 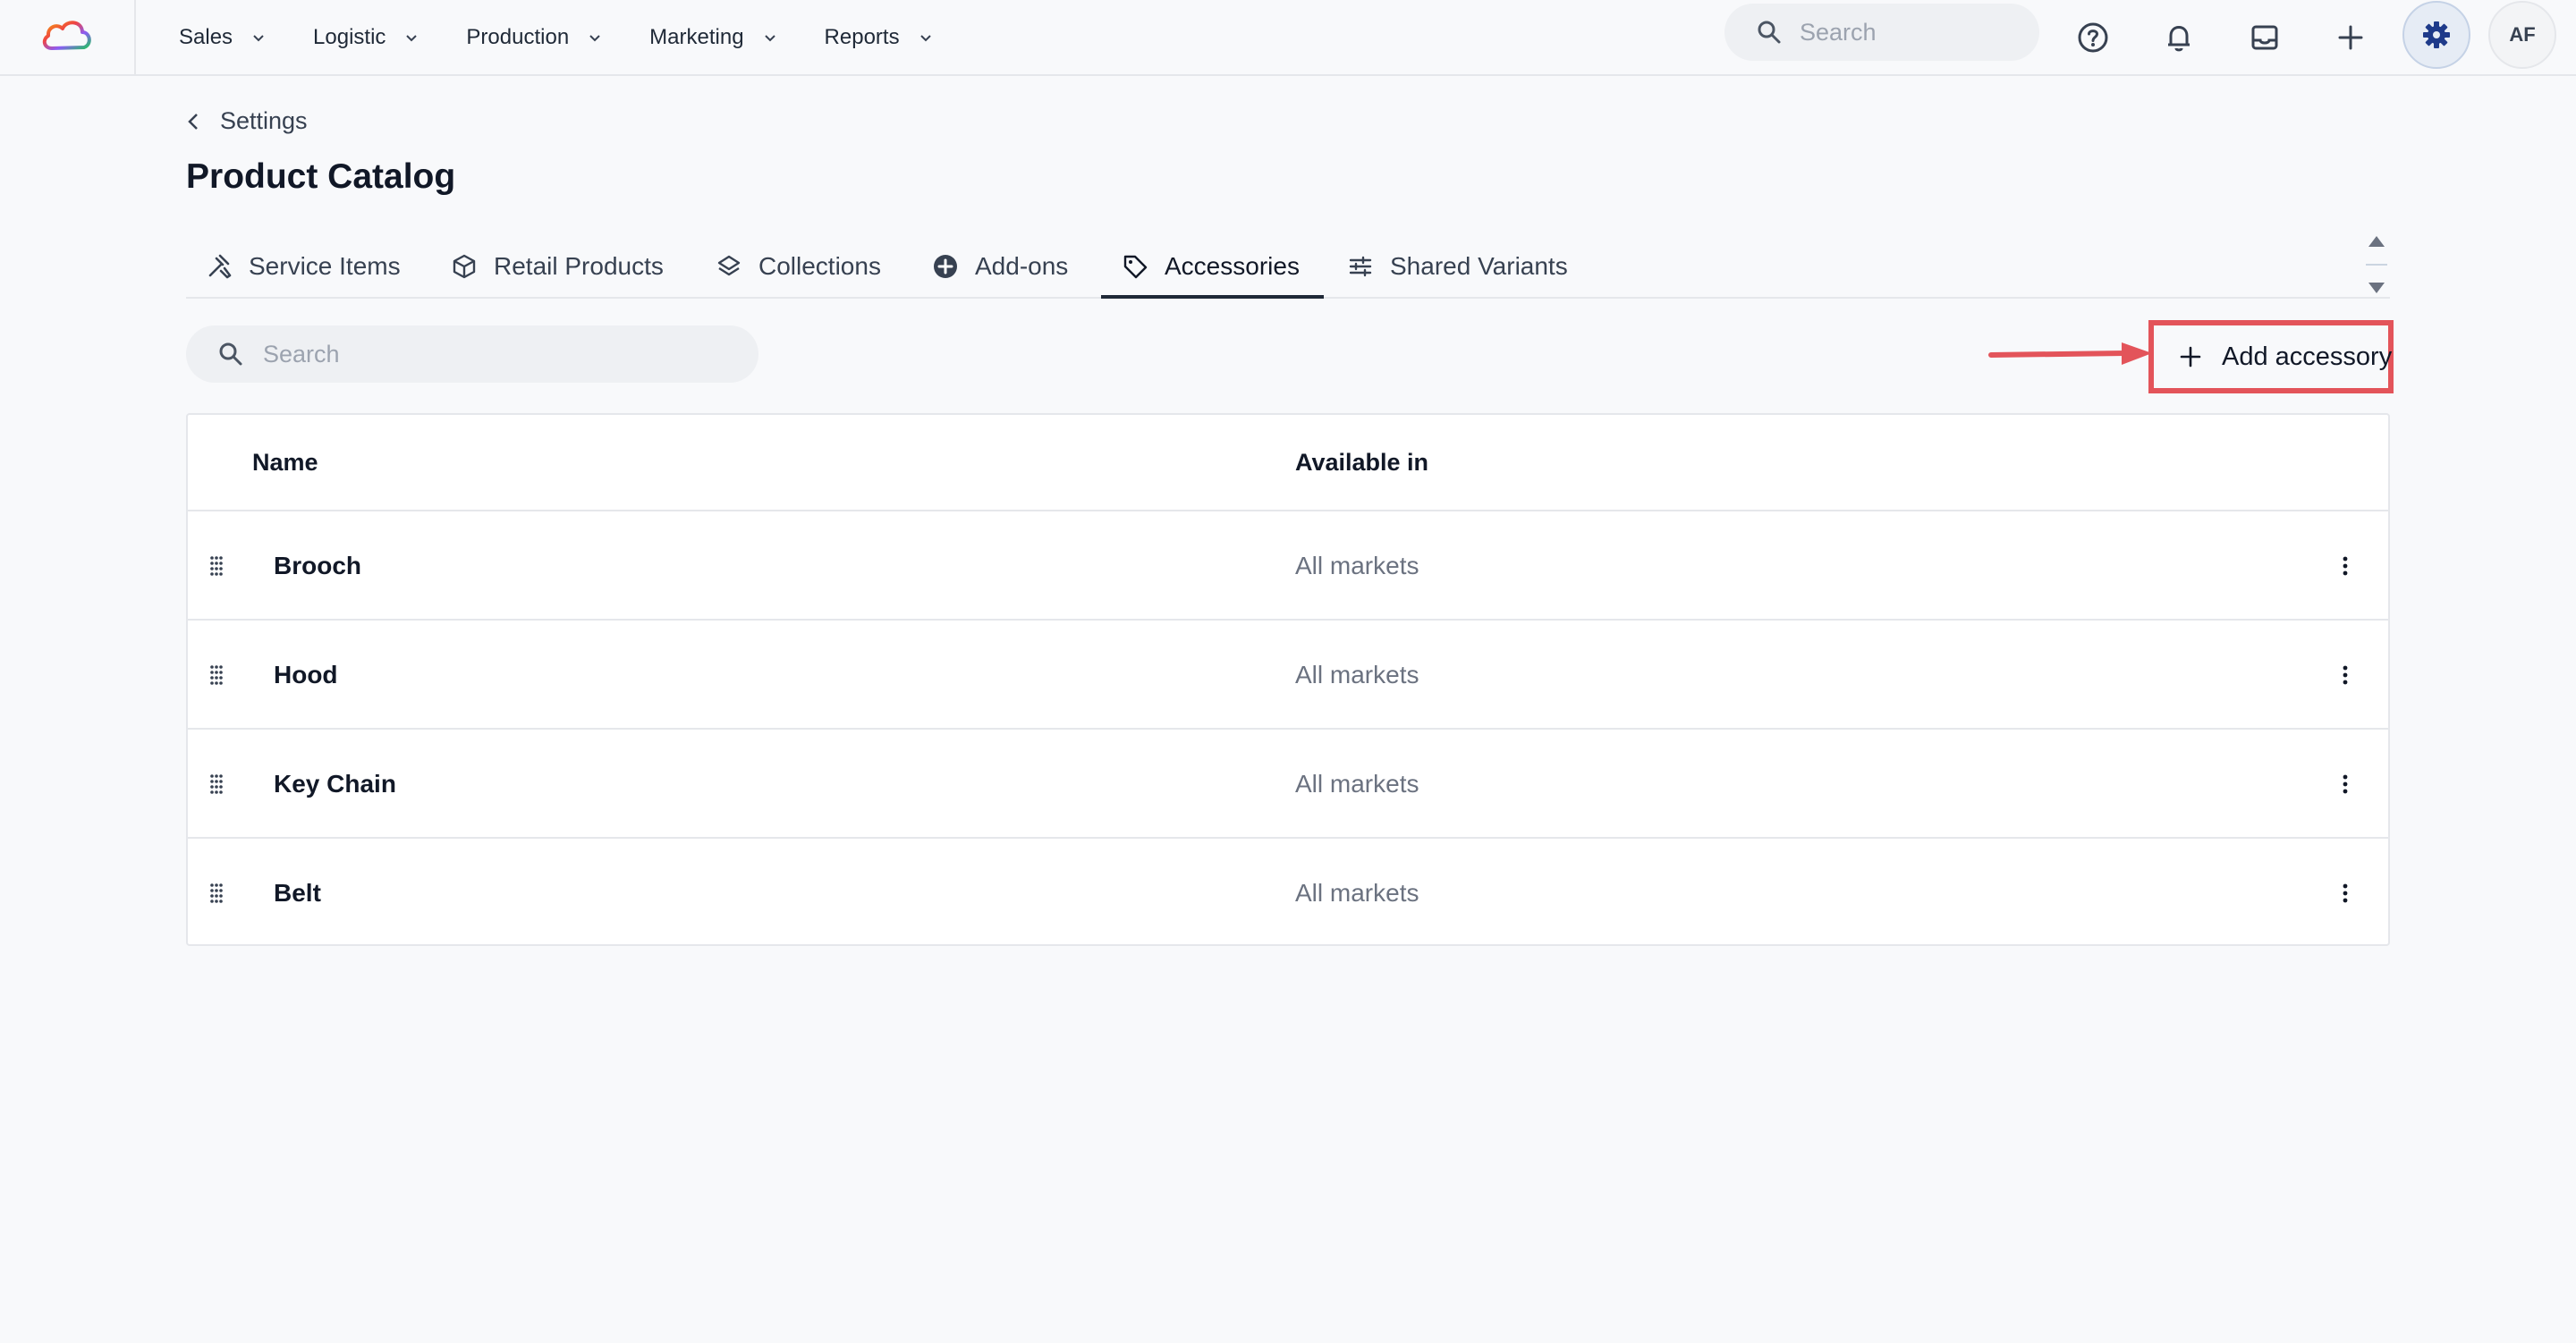 I want to click on inbox-button, so click(x=2265, y=38).